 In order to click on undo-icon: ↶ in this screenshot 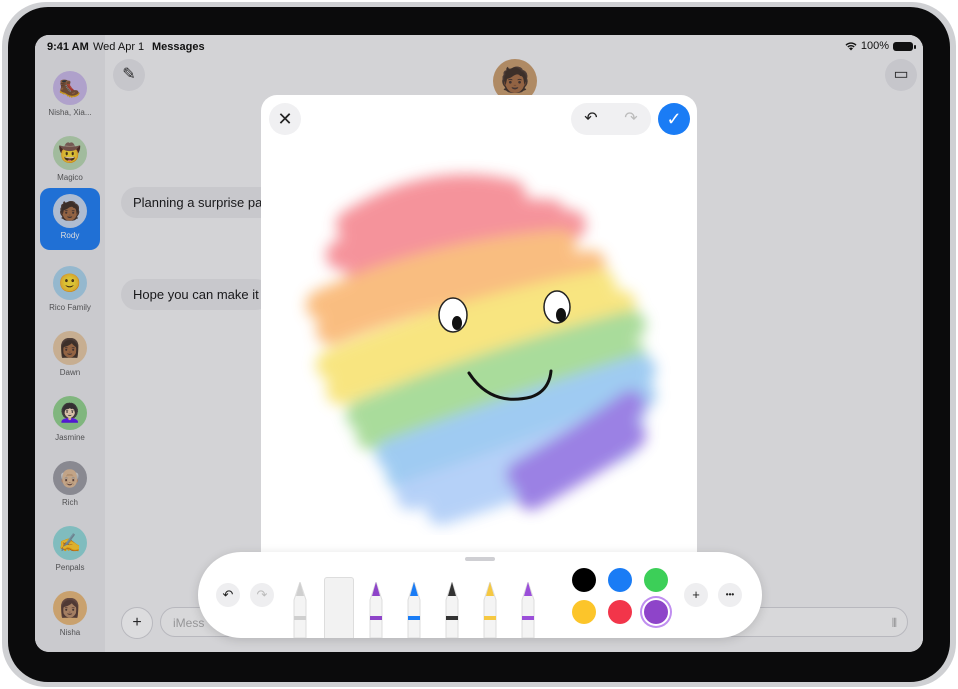, I will do `click(228, 594)`.